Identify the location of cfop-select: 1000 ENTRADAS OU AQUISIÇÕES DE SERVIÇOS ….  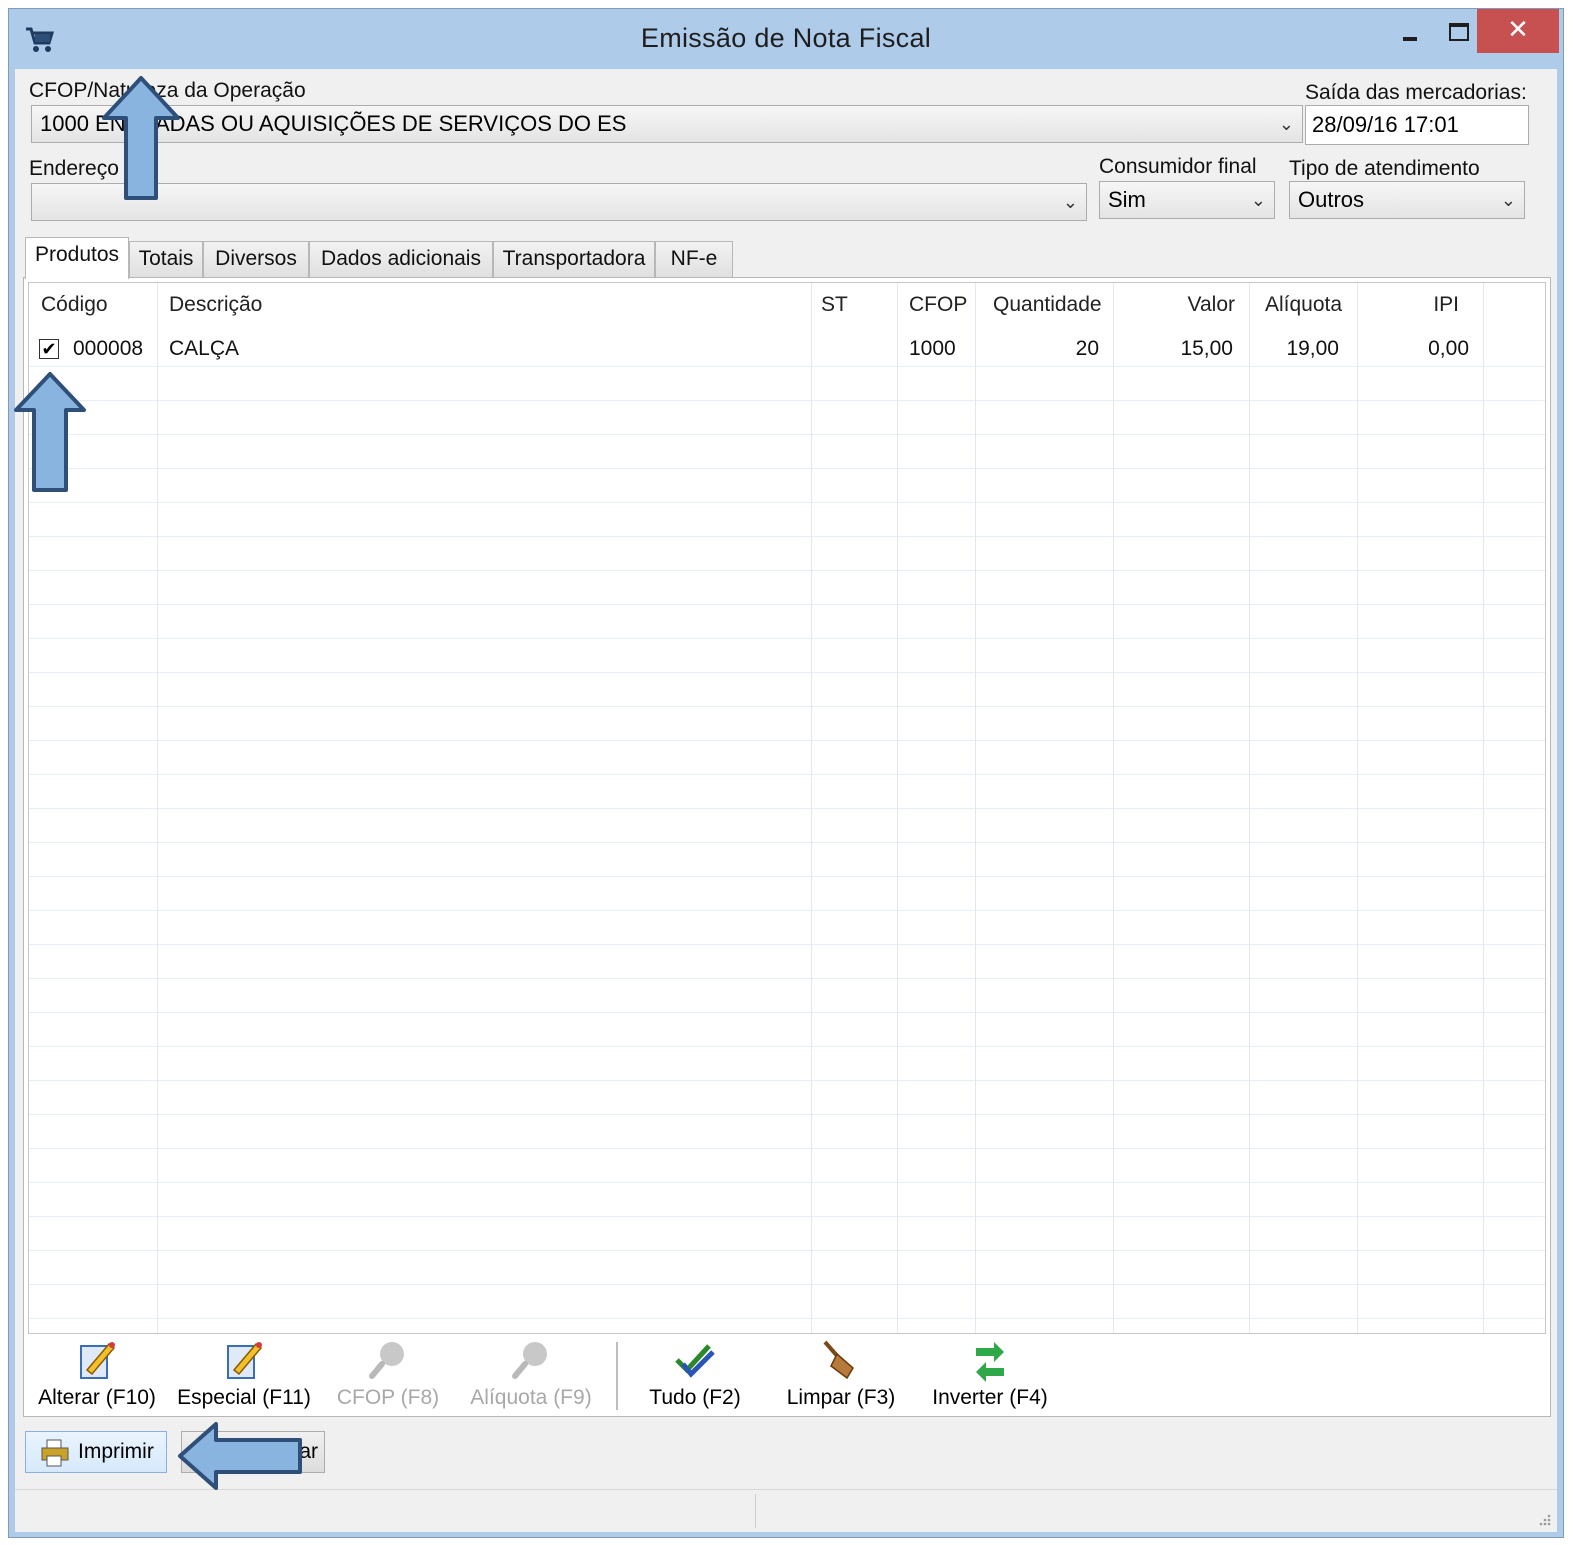
(667, 124).